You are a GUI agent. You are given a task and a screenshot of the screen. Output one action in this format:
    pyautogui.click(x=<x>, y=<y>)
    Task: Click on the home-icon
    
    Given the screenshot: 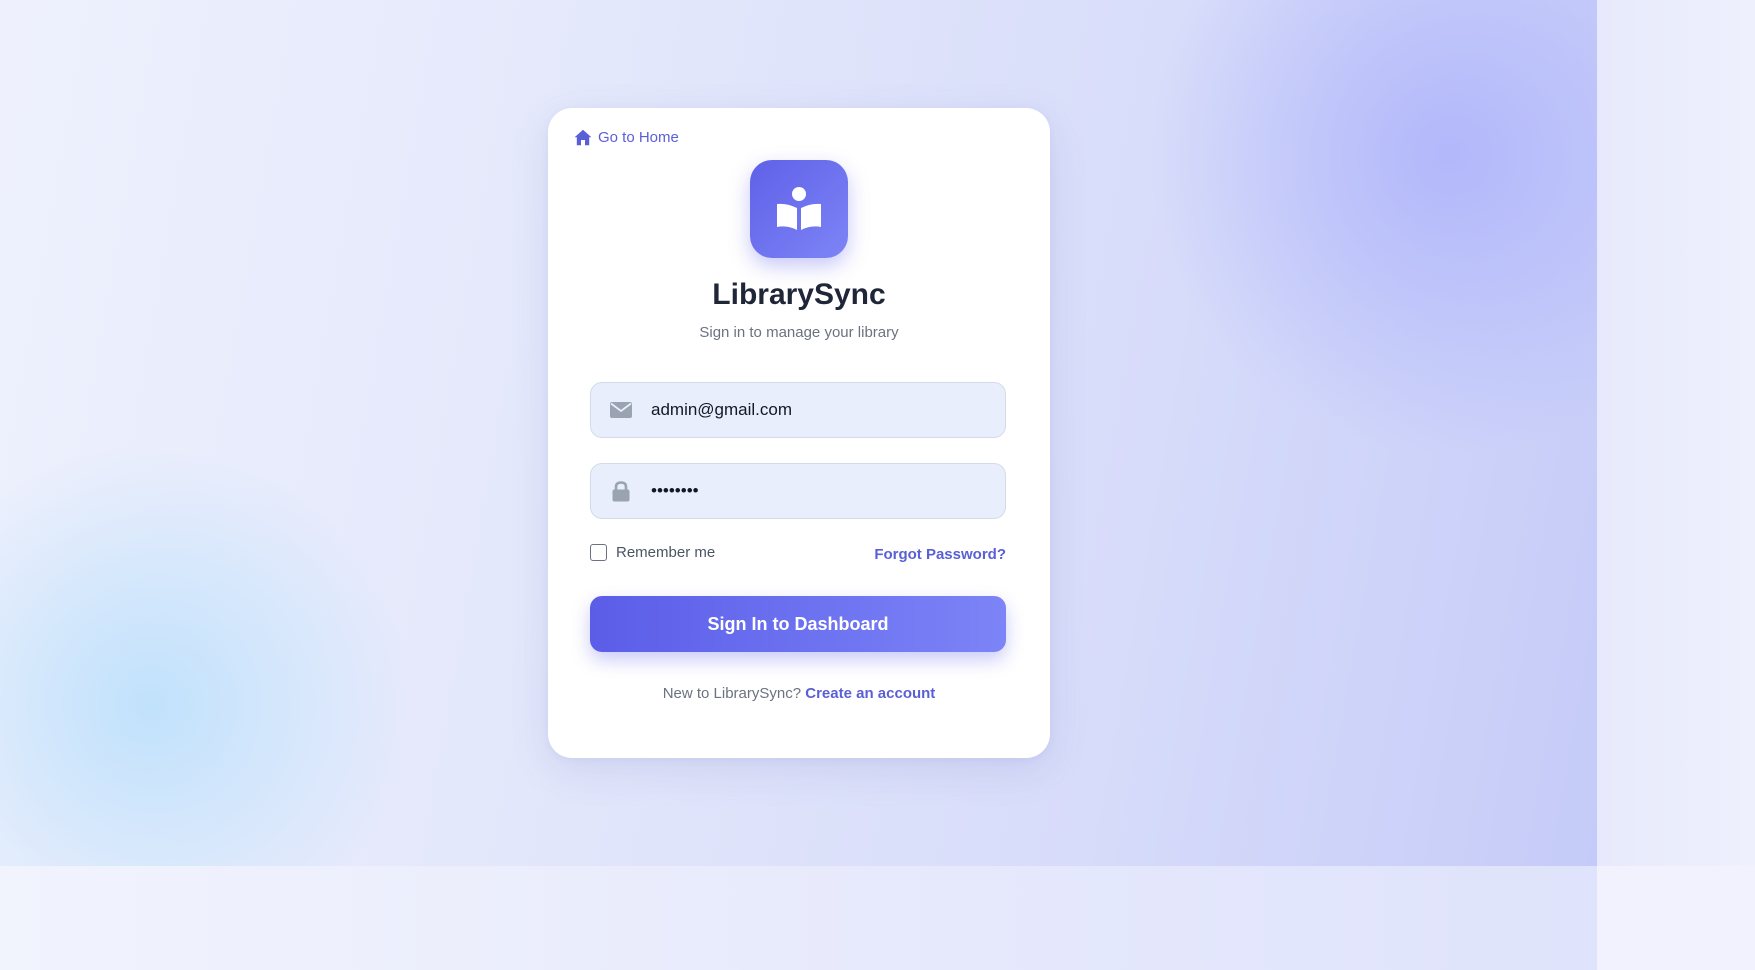 What is the action you would take?
    pyautogui.click(x=583, y=137)
    